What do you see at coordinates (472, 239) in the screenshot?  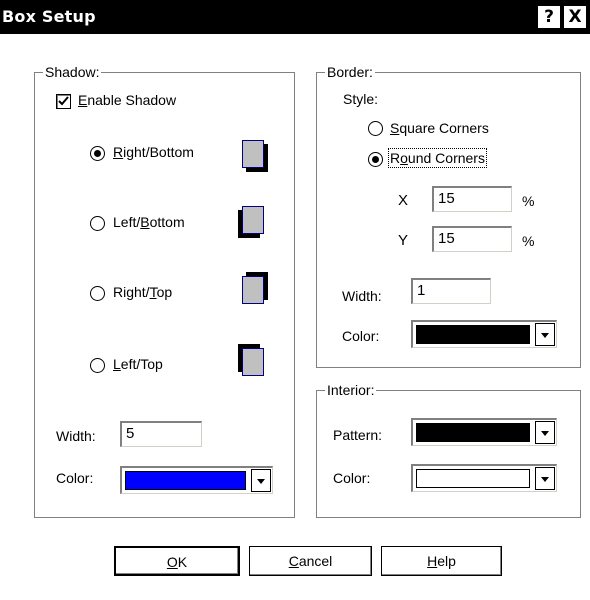 I see `border-y-input: 15` at bounding box center [472, 239].